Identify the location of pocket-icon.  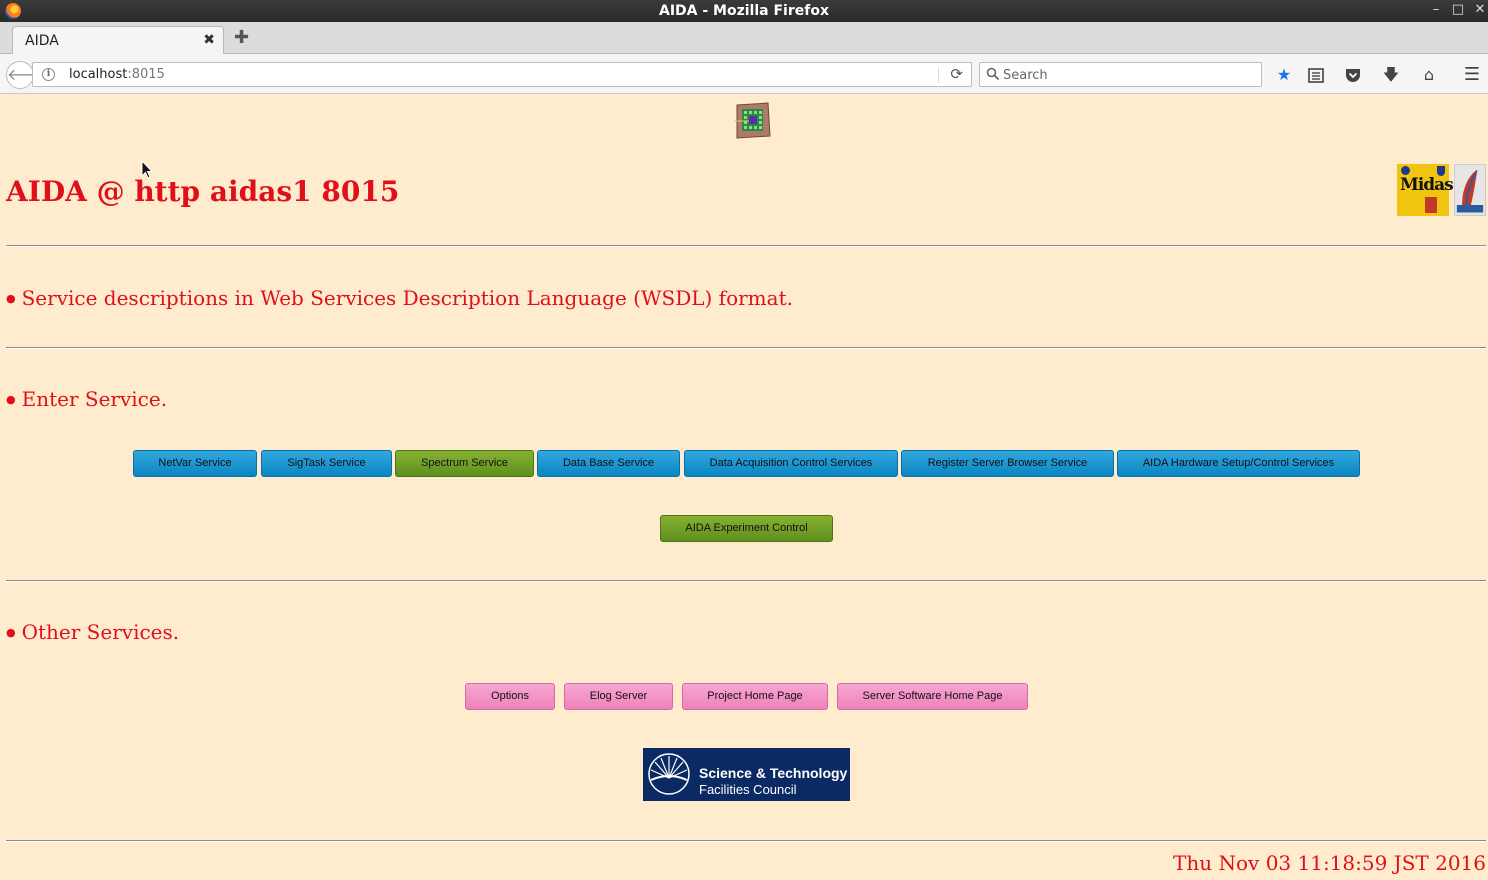
(1353, 75).